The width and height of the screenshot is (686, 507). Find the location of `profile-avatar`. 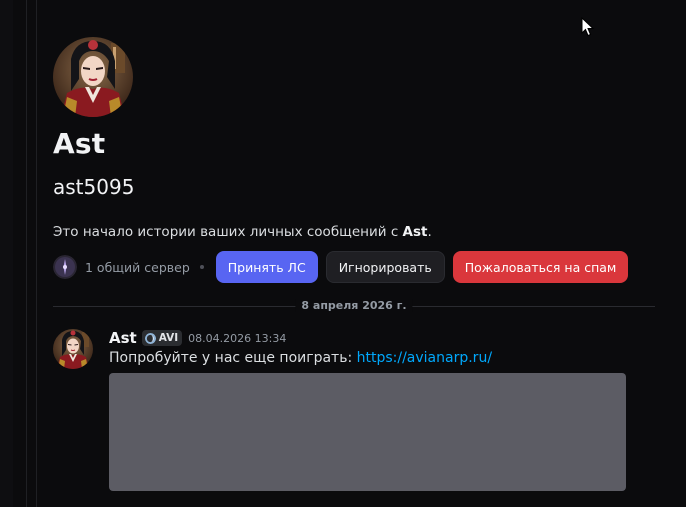

profile-avatar is located at coordinates (93, 77).